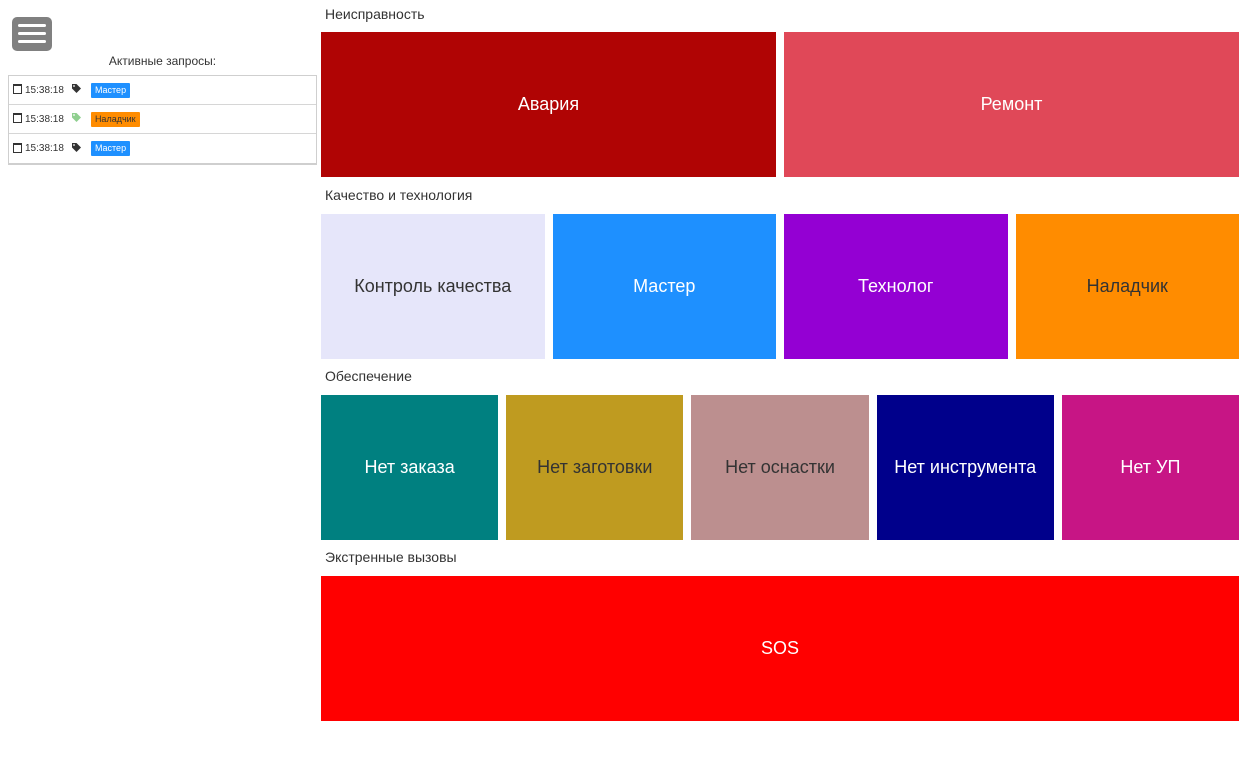 The height and width of the screenshot is (762, 1251). What do you see at coordinates (548, 104) in the screenshot?
I see `call-button: Авария` at bounding box center [548, 104].